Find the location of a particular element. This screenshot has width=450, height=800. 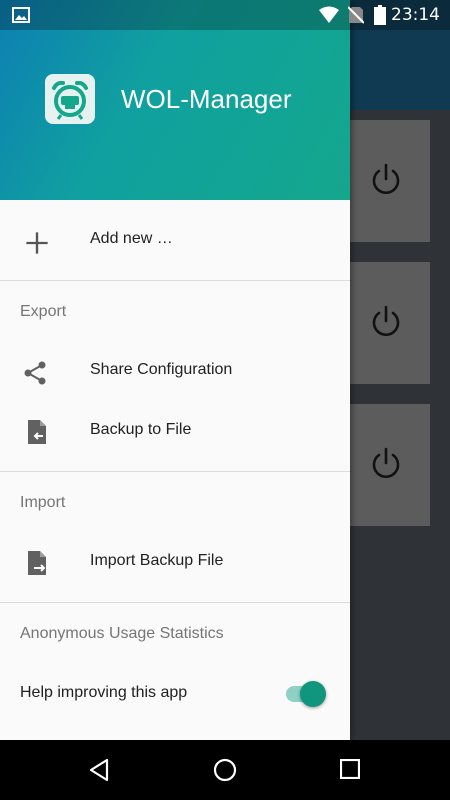

statistics-toggle is located at coordinates (313, 694).